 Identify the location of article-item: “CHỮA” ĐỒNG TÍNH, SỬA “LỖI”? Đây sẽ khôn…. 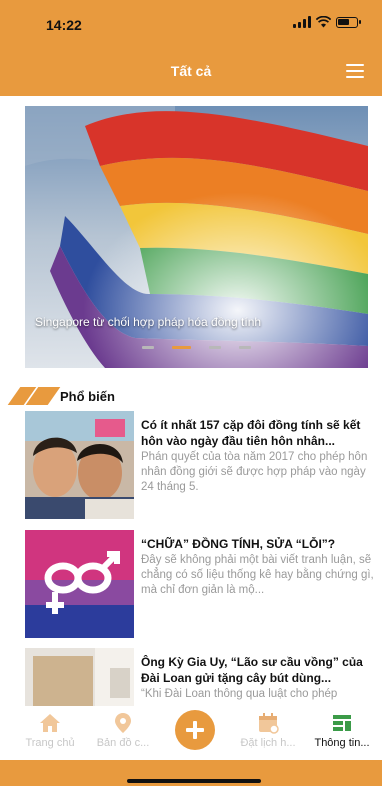
(202, 585).